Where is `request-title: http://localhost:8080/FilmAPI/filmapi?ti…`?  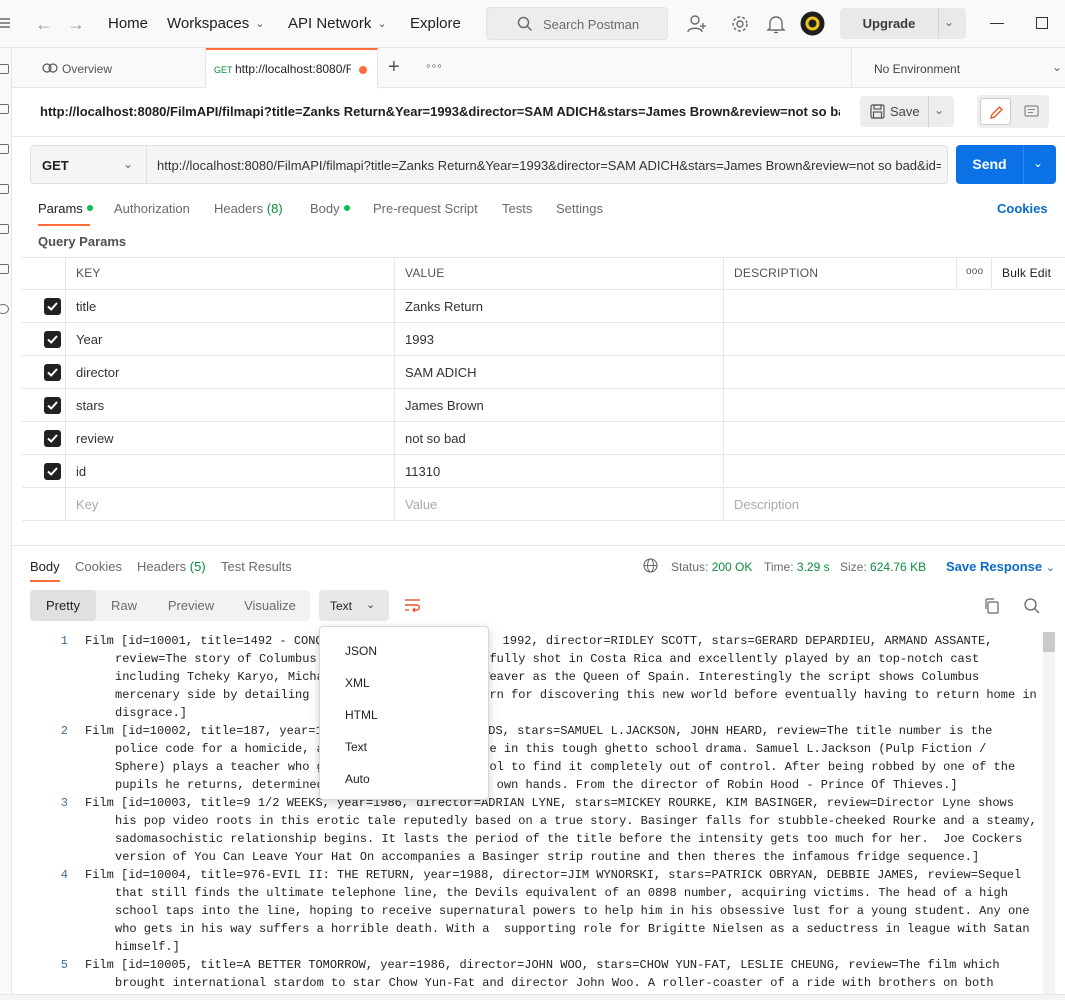 request-title: http://localhost:8080/FilmAPI/filmapi?ti… is located at coordinates (440, 111).